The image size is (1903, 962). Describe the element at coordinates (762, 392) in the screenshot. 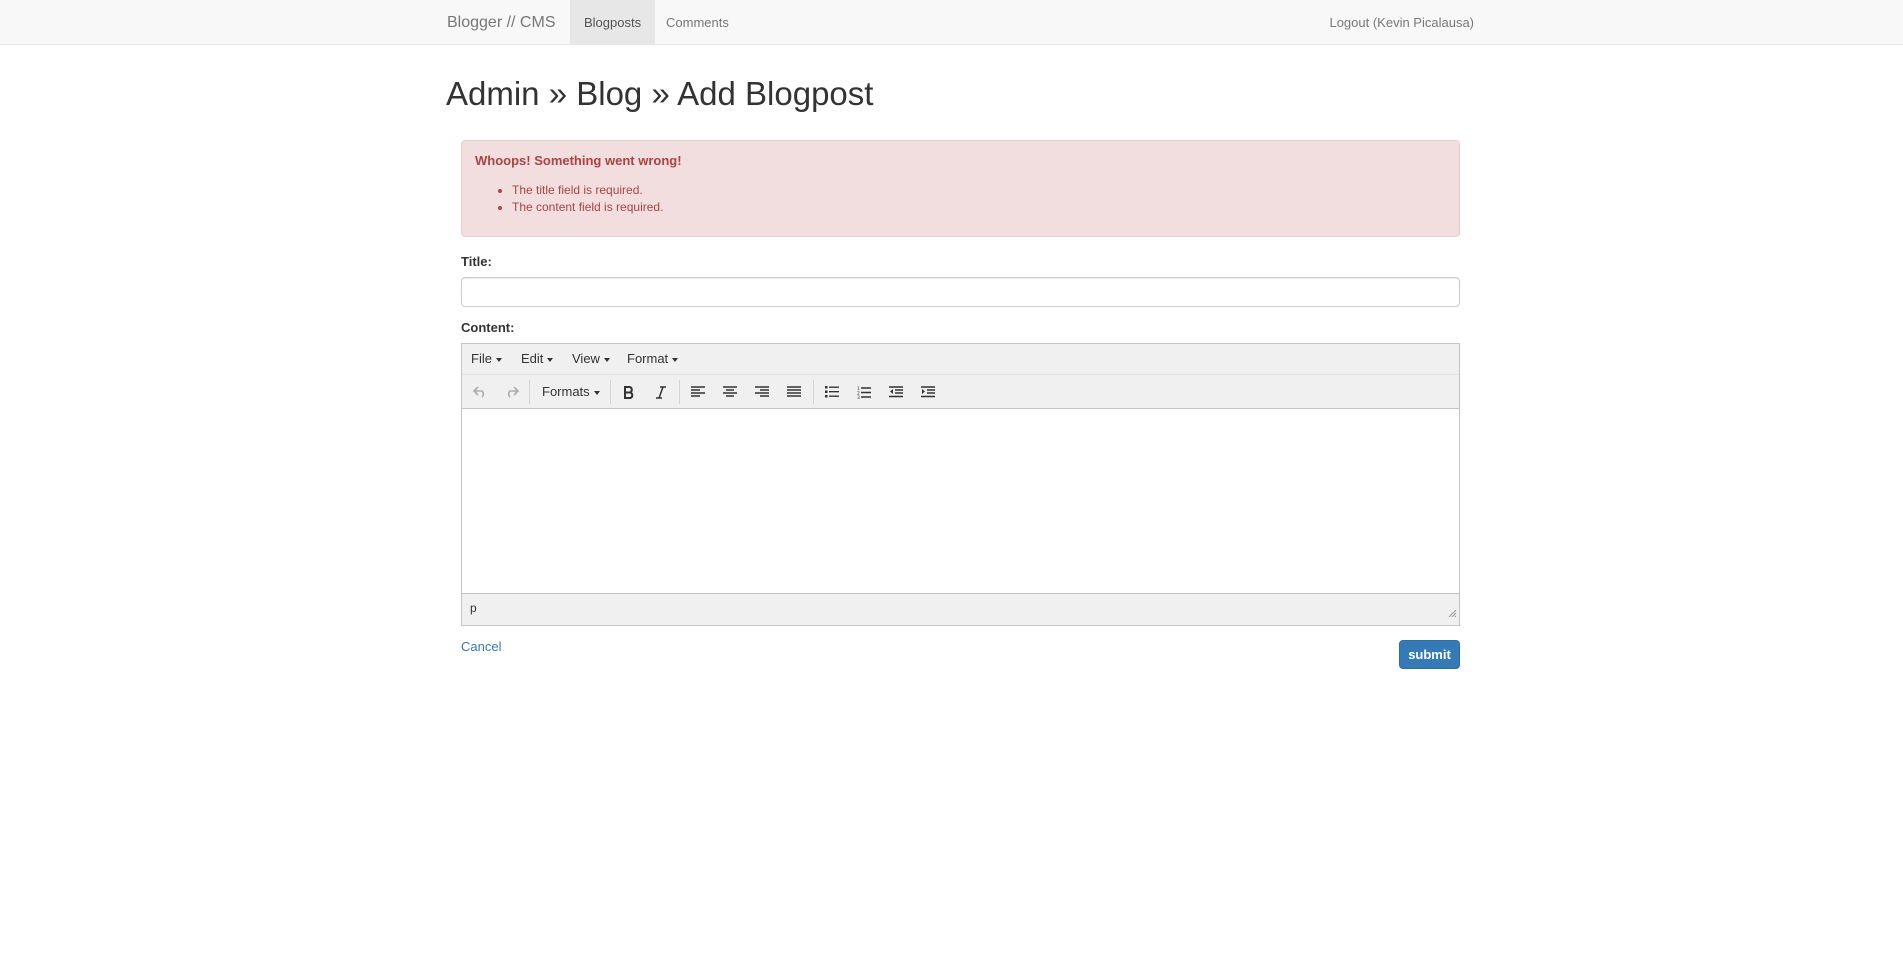

I see `align-right-icon` at that location.